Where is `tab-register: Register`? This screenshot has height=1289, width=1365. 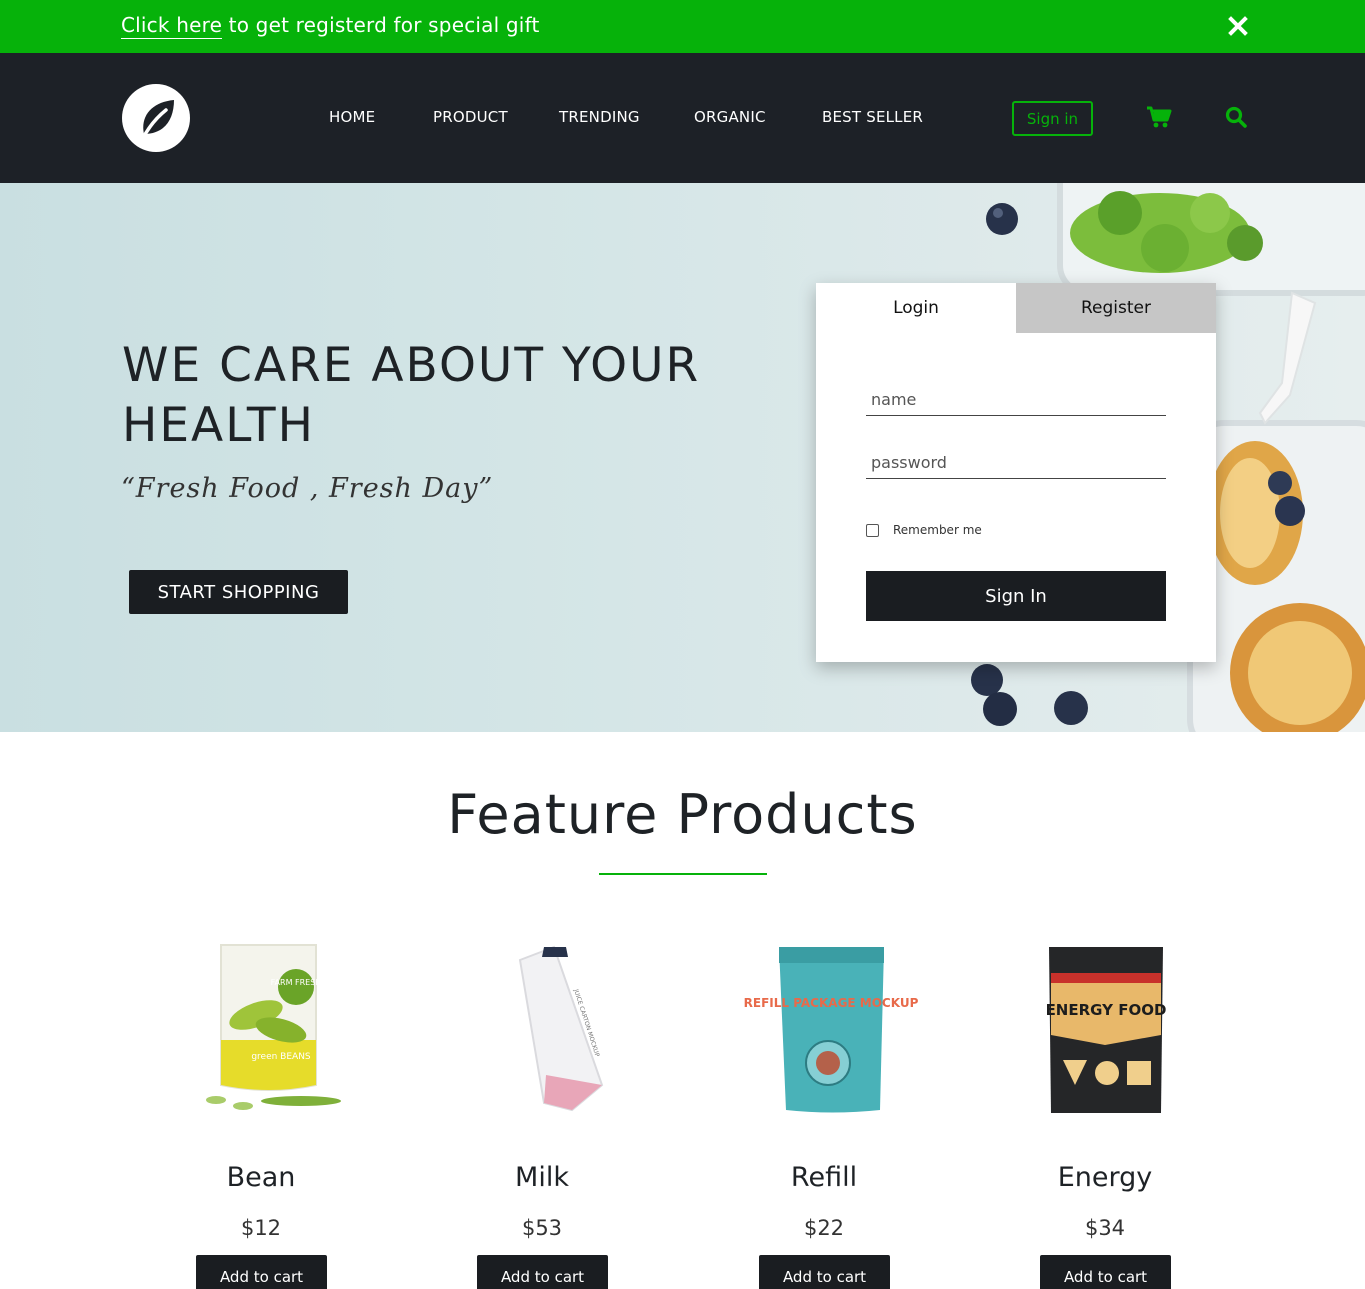 tab-register: Register is located at coordinates (1116, 308).